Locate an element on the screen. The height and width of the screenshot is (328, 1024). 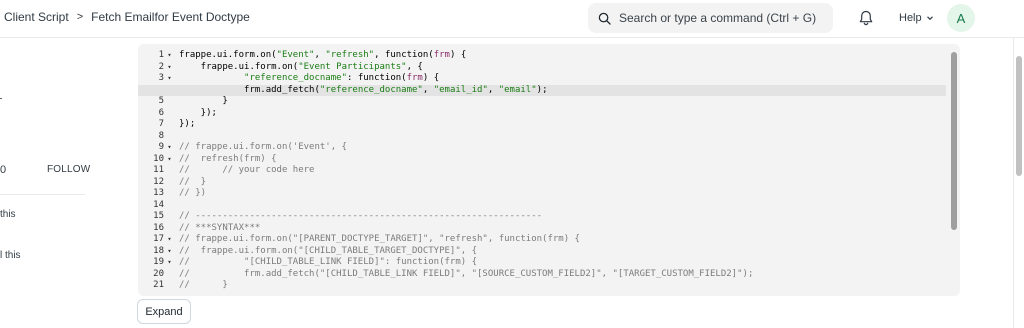
line-number: 16 is located at coordinates (158, 227).